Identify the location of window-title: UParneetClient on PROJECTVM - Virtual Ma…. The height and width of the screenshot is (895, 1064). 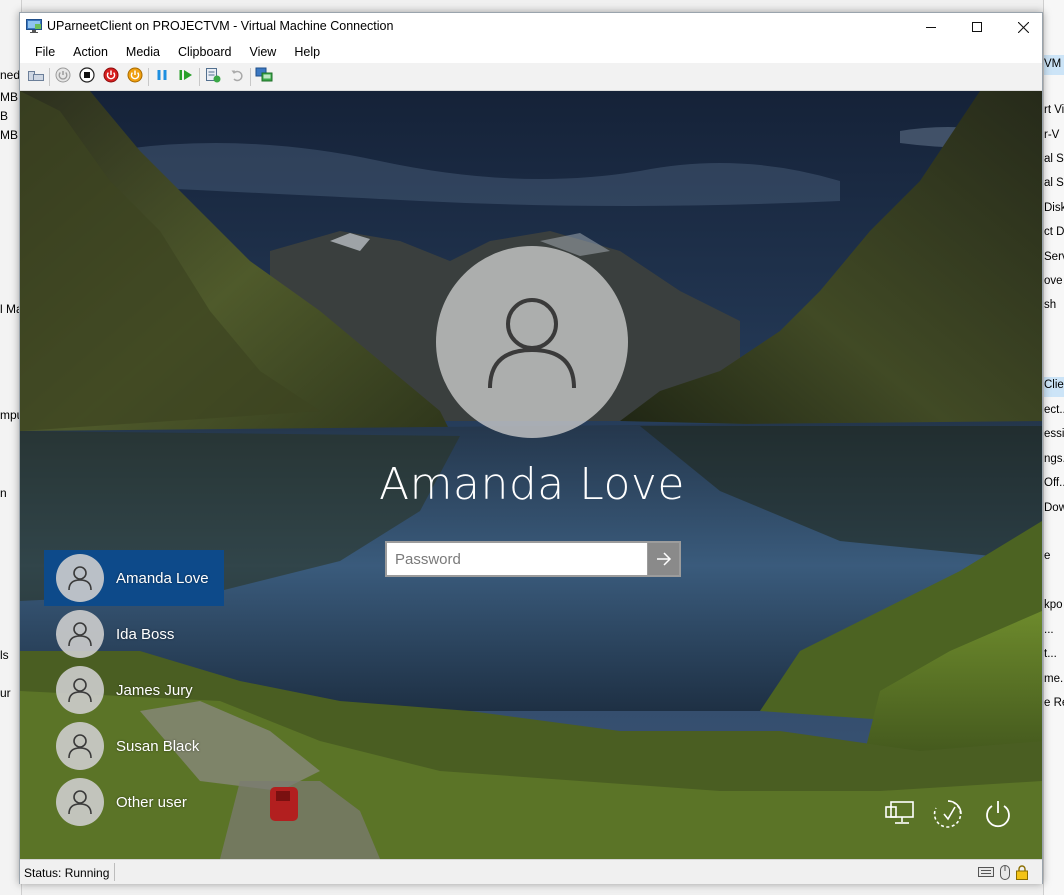
(220, 26).